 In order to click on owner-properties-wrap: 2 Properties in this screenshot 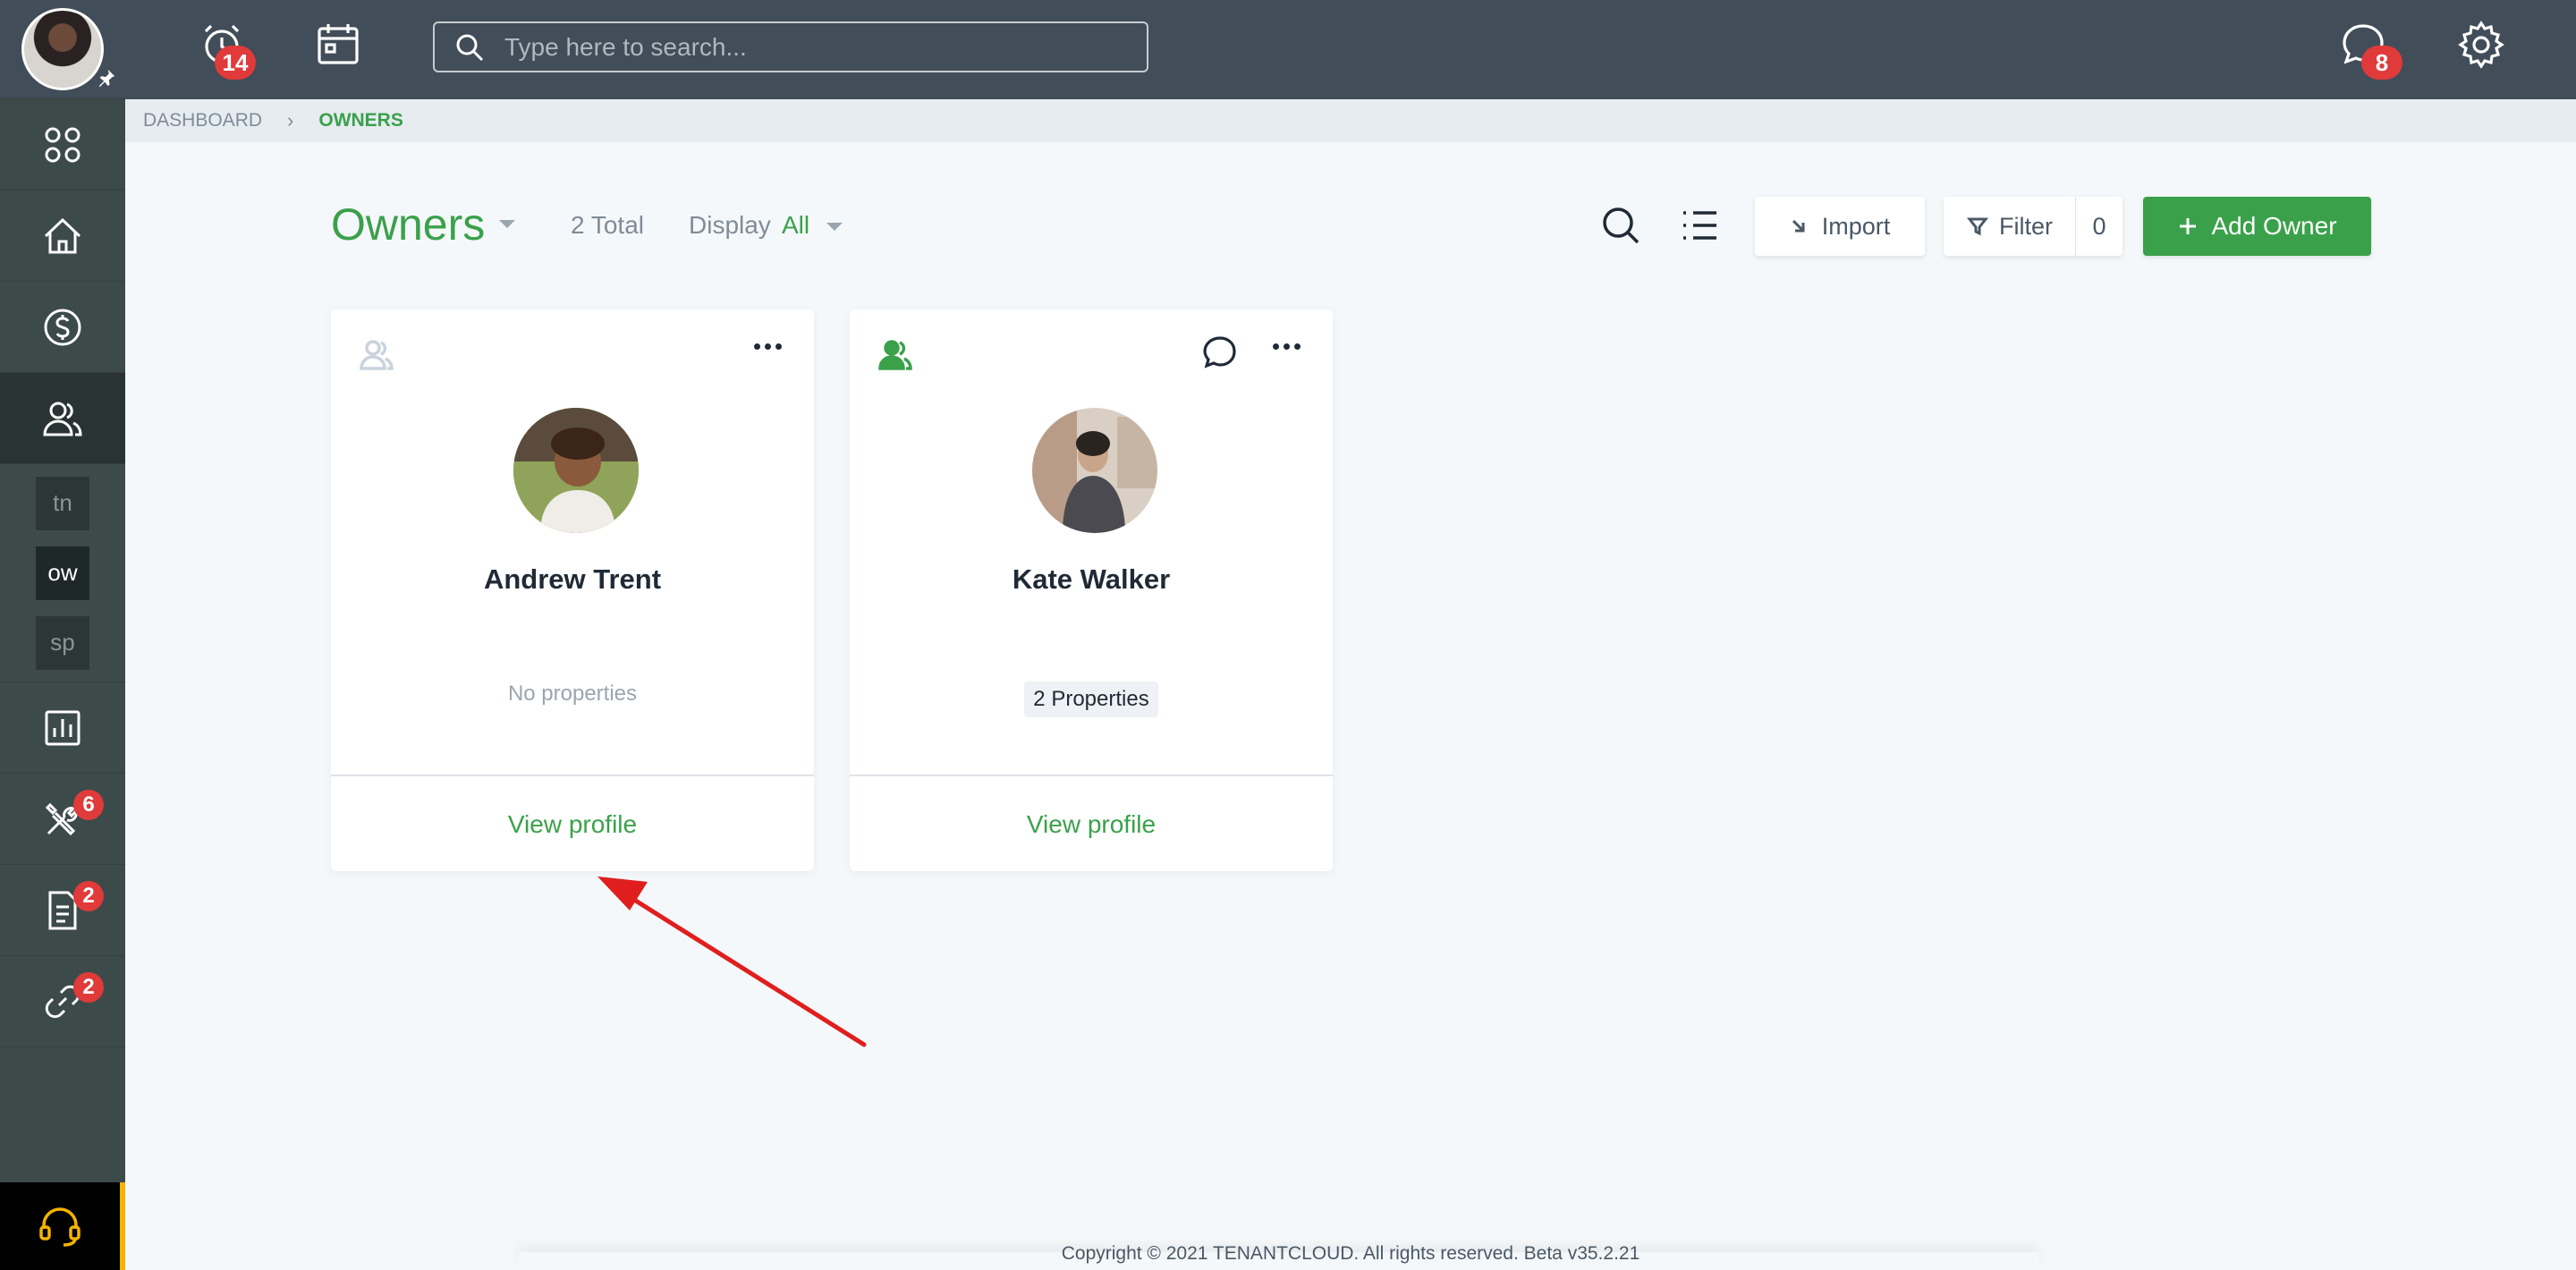, I will do `click(1091, 699)`.